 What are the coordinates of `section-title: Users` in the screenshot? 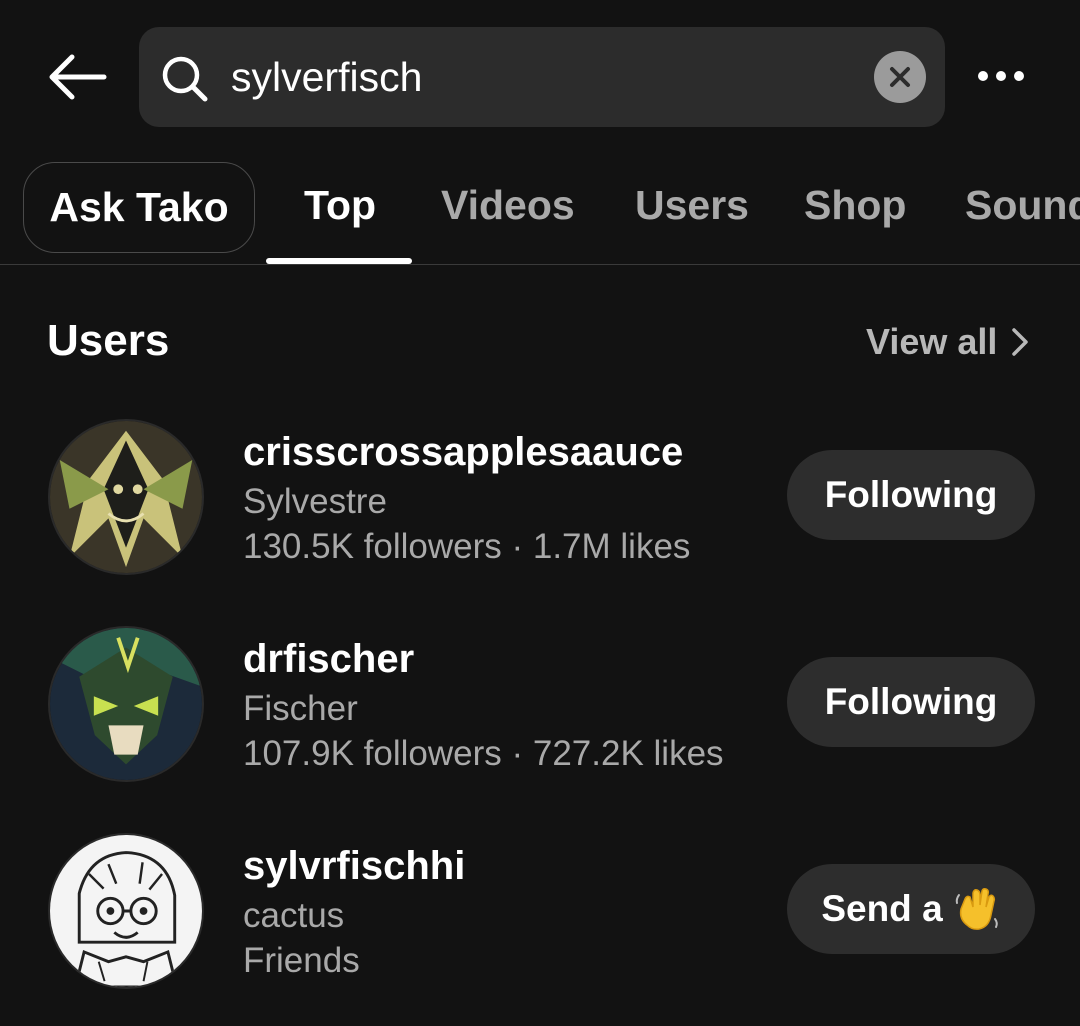 It's located at (108, 340).